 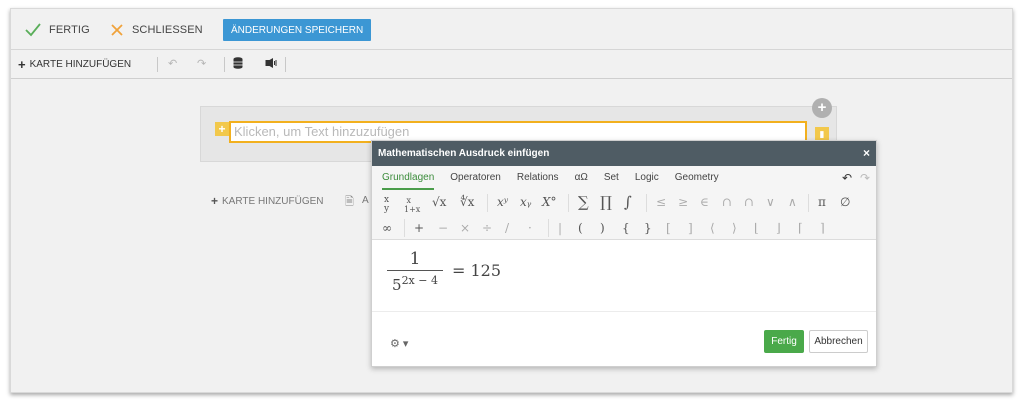 What do you see at coordinates (399, 343) in the screenshot?
I see `settings-gear-icon: ⚙ ▾` at bounding box center [399, 343].